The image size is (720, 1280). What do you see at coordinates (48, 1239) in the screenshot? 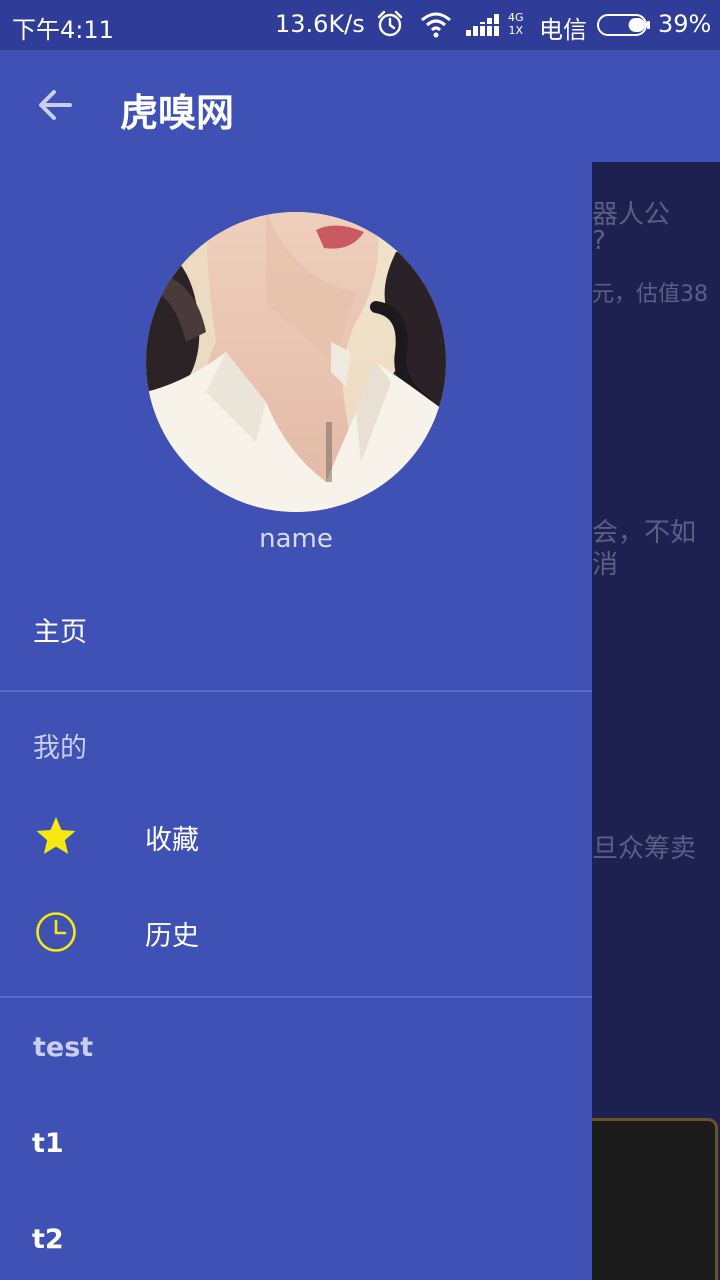
I see `menu-item-label: t2` at bounding box center [48, 1239].